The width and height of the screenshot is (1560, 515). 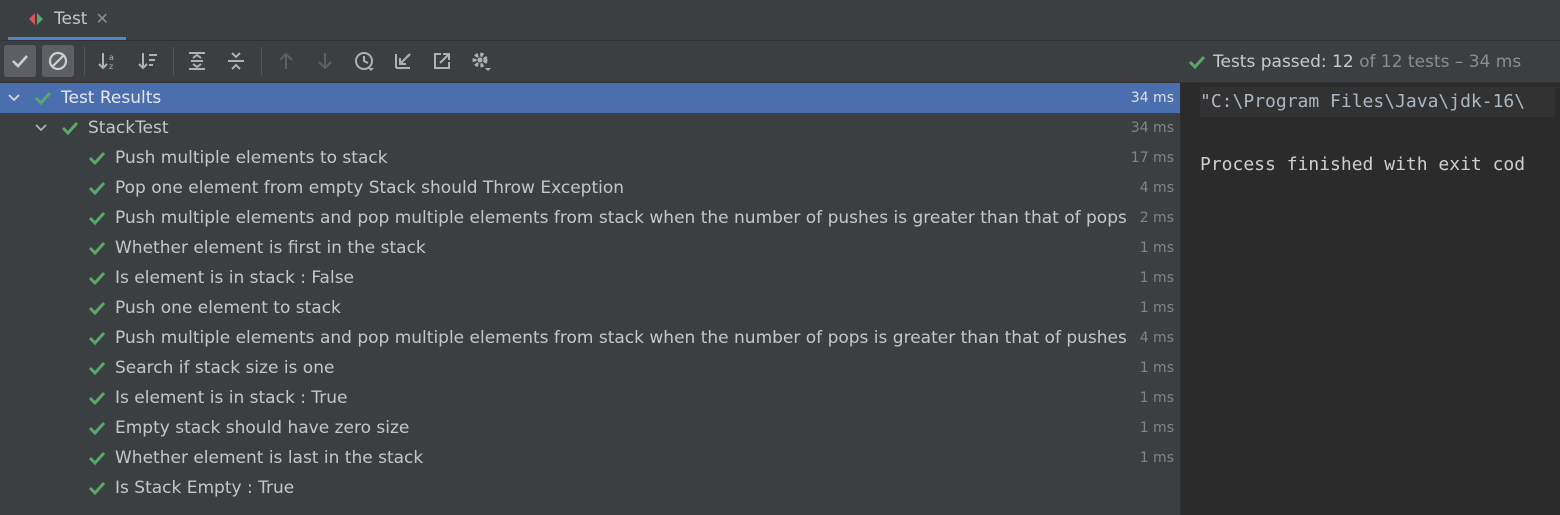 I want to click on test-row: Push multiple elements to stack 17 ms, so click(x=590, y=158).